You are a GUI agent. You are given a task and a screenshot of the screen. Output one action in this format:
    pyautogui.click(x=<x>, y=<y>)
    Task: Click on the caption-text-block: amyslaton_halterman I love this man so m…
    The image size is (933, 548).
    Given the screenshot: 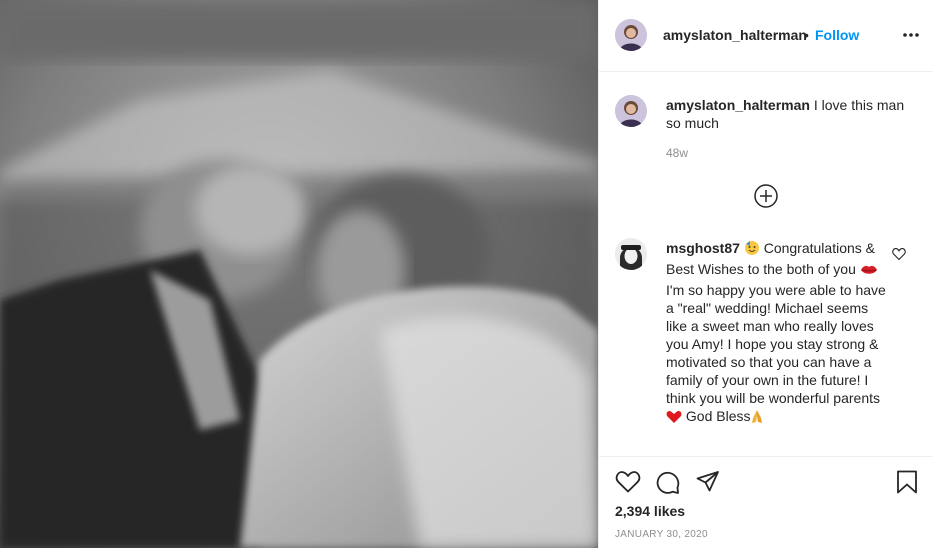 What is the action you would take?
    pyautogui.click(x=791, y=114)
    